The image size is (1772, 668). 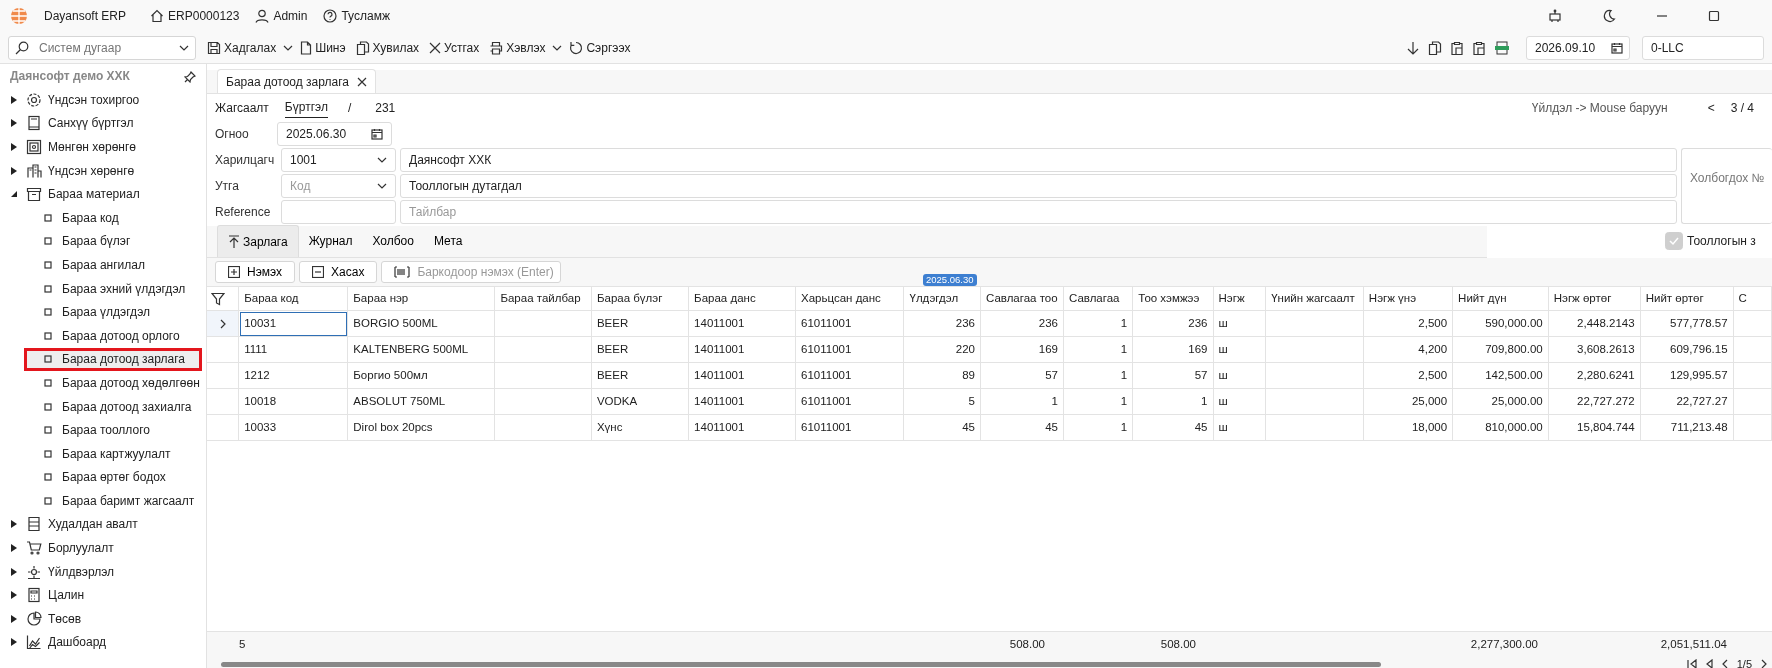 I want to click on table-cell: 15,804.744, so click(x=1606, y=426).